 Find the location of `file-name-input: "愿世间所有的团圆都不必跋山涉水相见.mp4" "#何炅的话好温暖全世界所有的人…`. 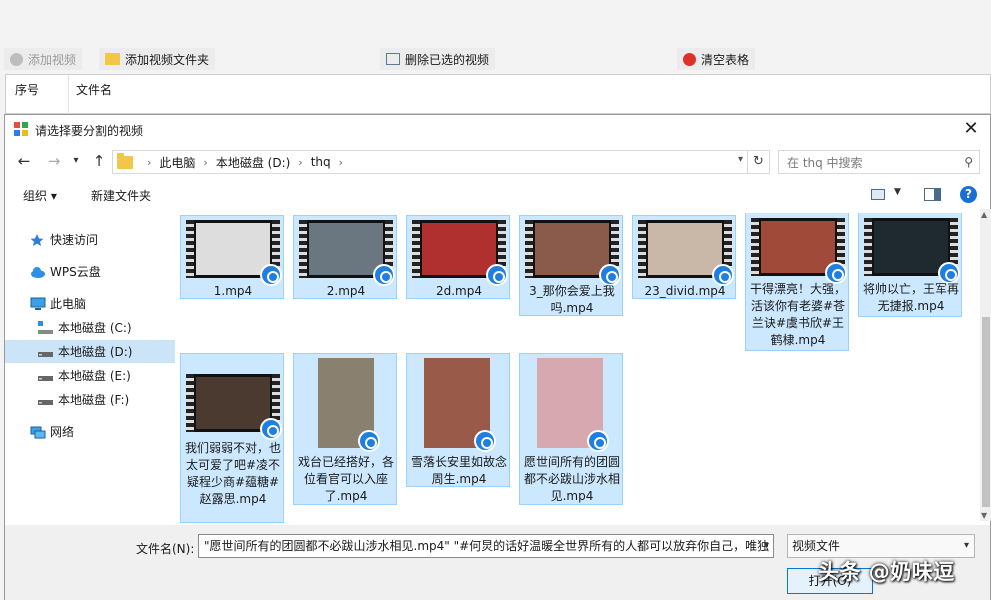

file-name-input: "愿世间所有的团圆都不必跋山涉水相见.mp4" "#何炅的话好温暖全世界所有的人… is located at coordinates (486, 546).